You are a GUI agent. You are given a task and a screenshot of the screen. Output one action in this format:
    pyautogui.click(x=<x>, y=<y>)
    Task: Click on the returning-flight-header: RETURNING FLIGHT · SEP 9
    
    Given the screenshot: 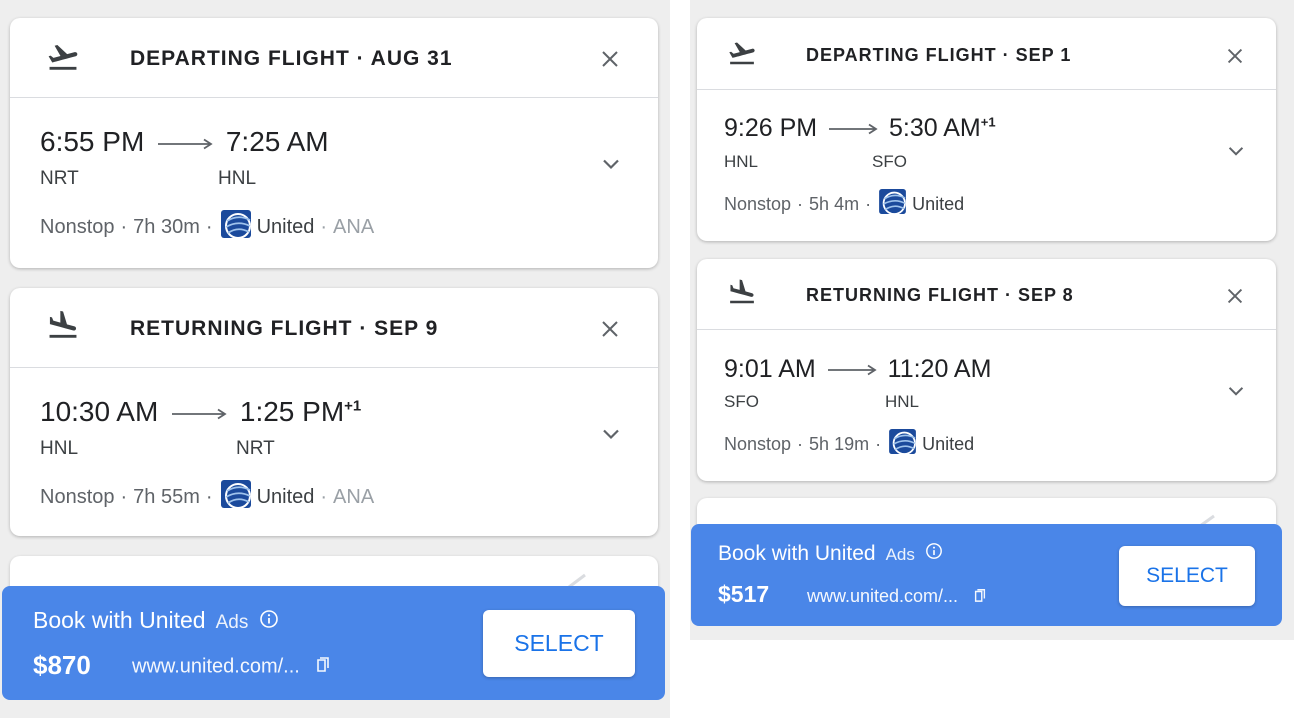 What is the action you would take?
    pyautogui.click(x=334, y=328)
    